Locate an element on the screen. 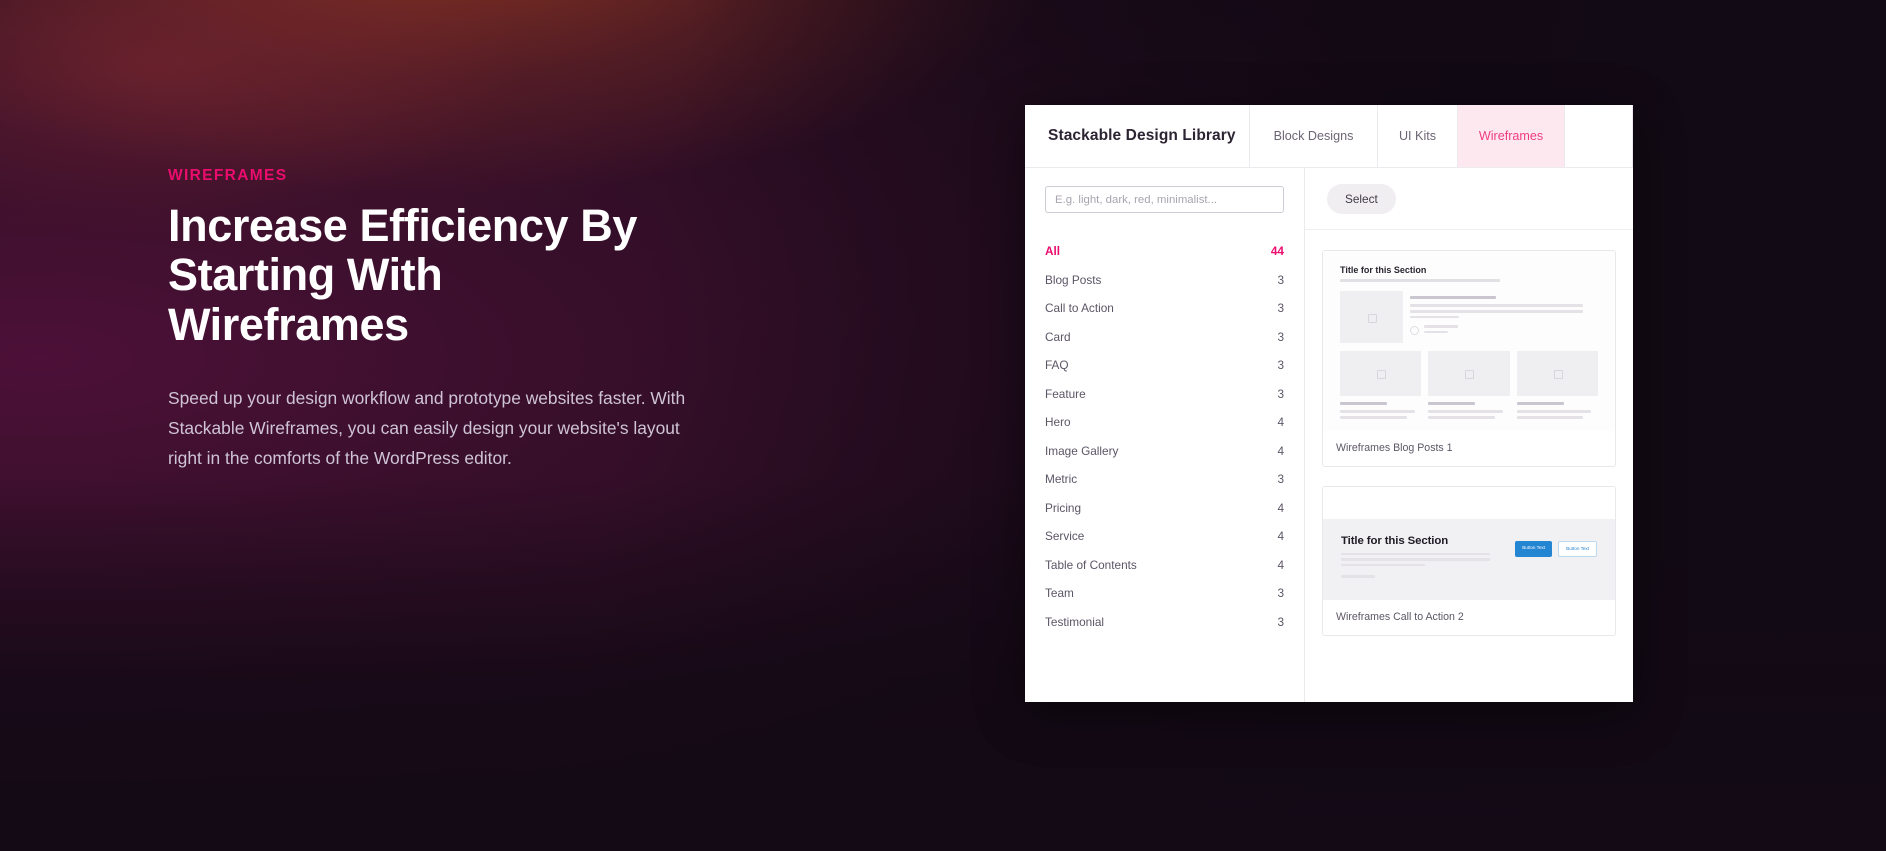 Image resolution: width=1886 pixels, height=851 pixels. mock-secondary-button: Button Text is located at coordinates (1577, 549).